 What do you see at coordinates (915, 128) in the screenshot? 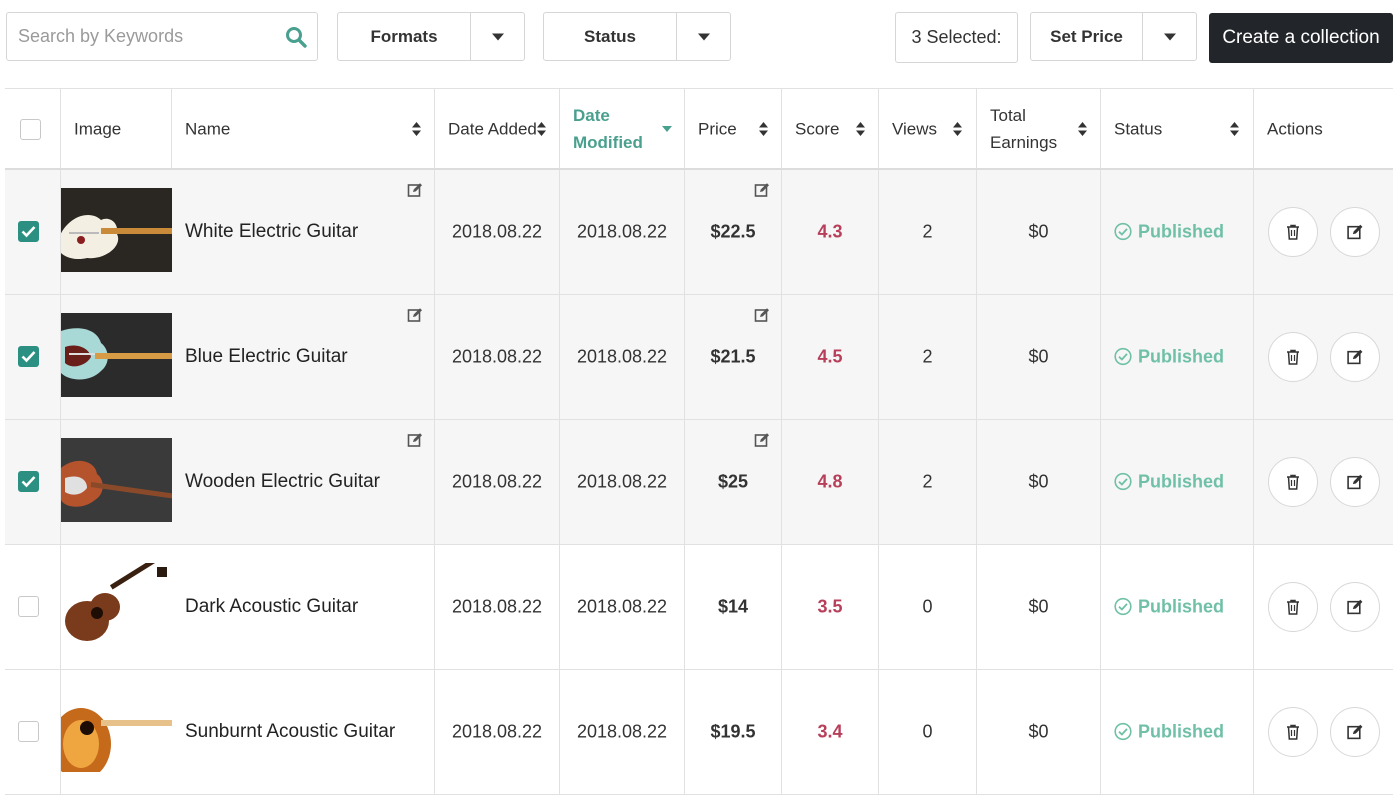
I see `header-views-label: Views` at bounding box center [915, 128].